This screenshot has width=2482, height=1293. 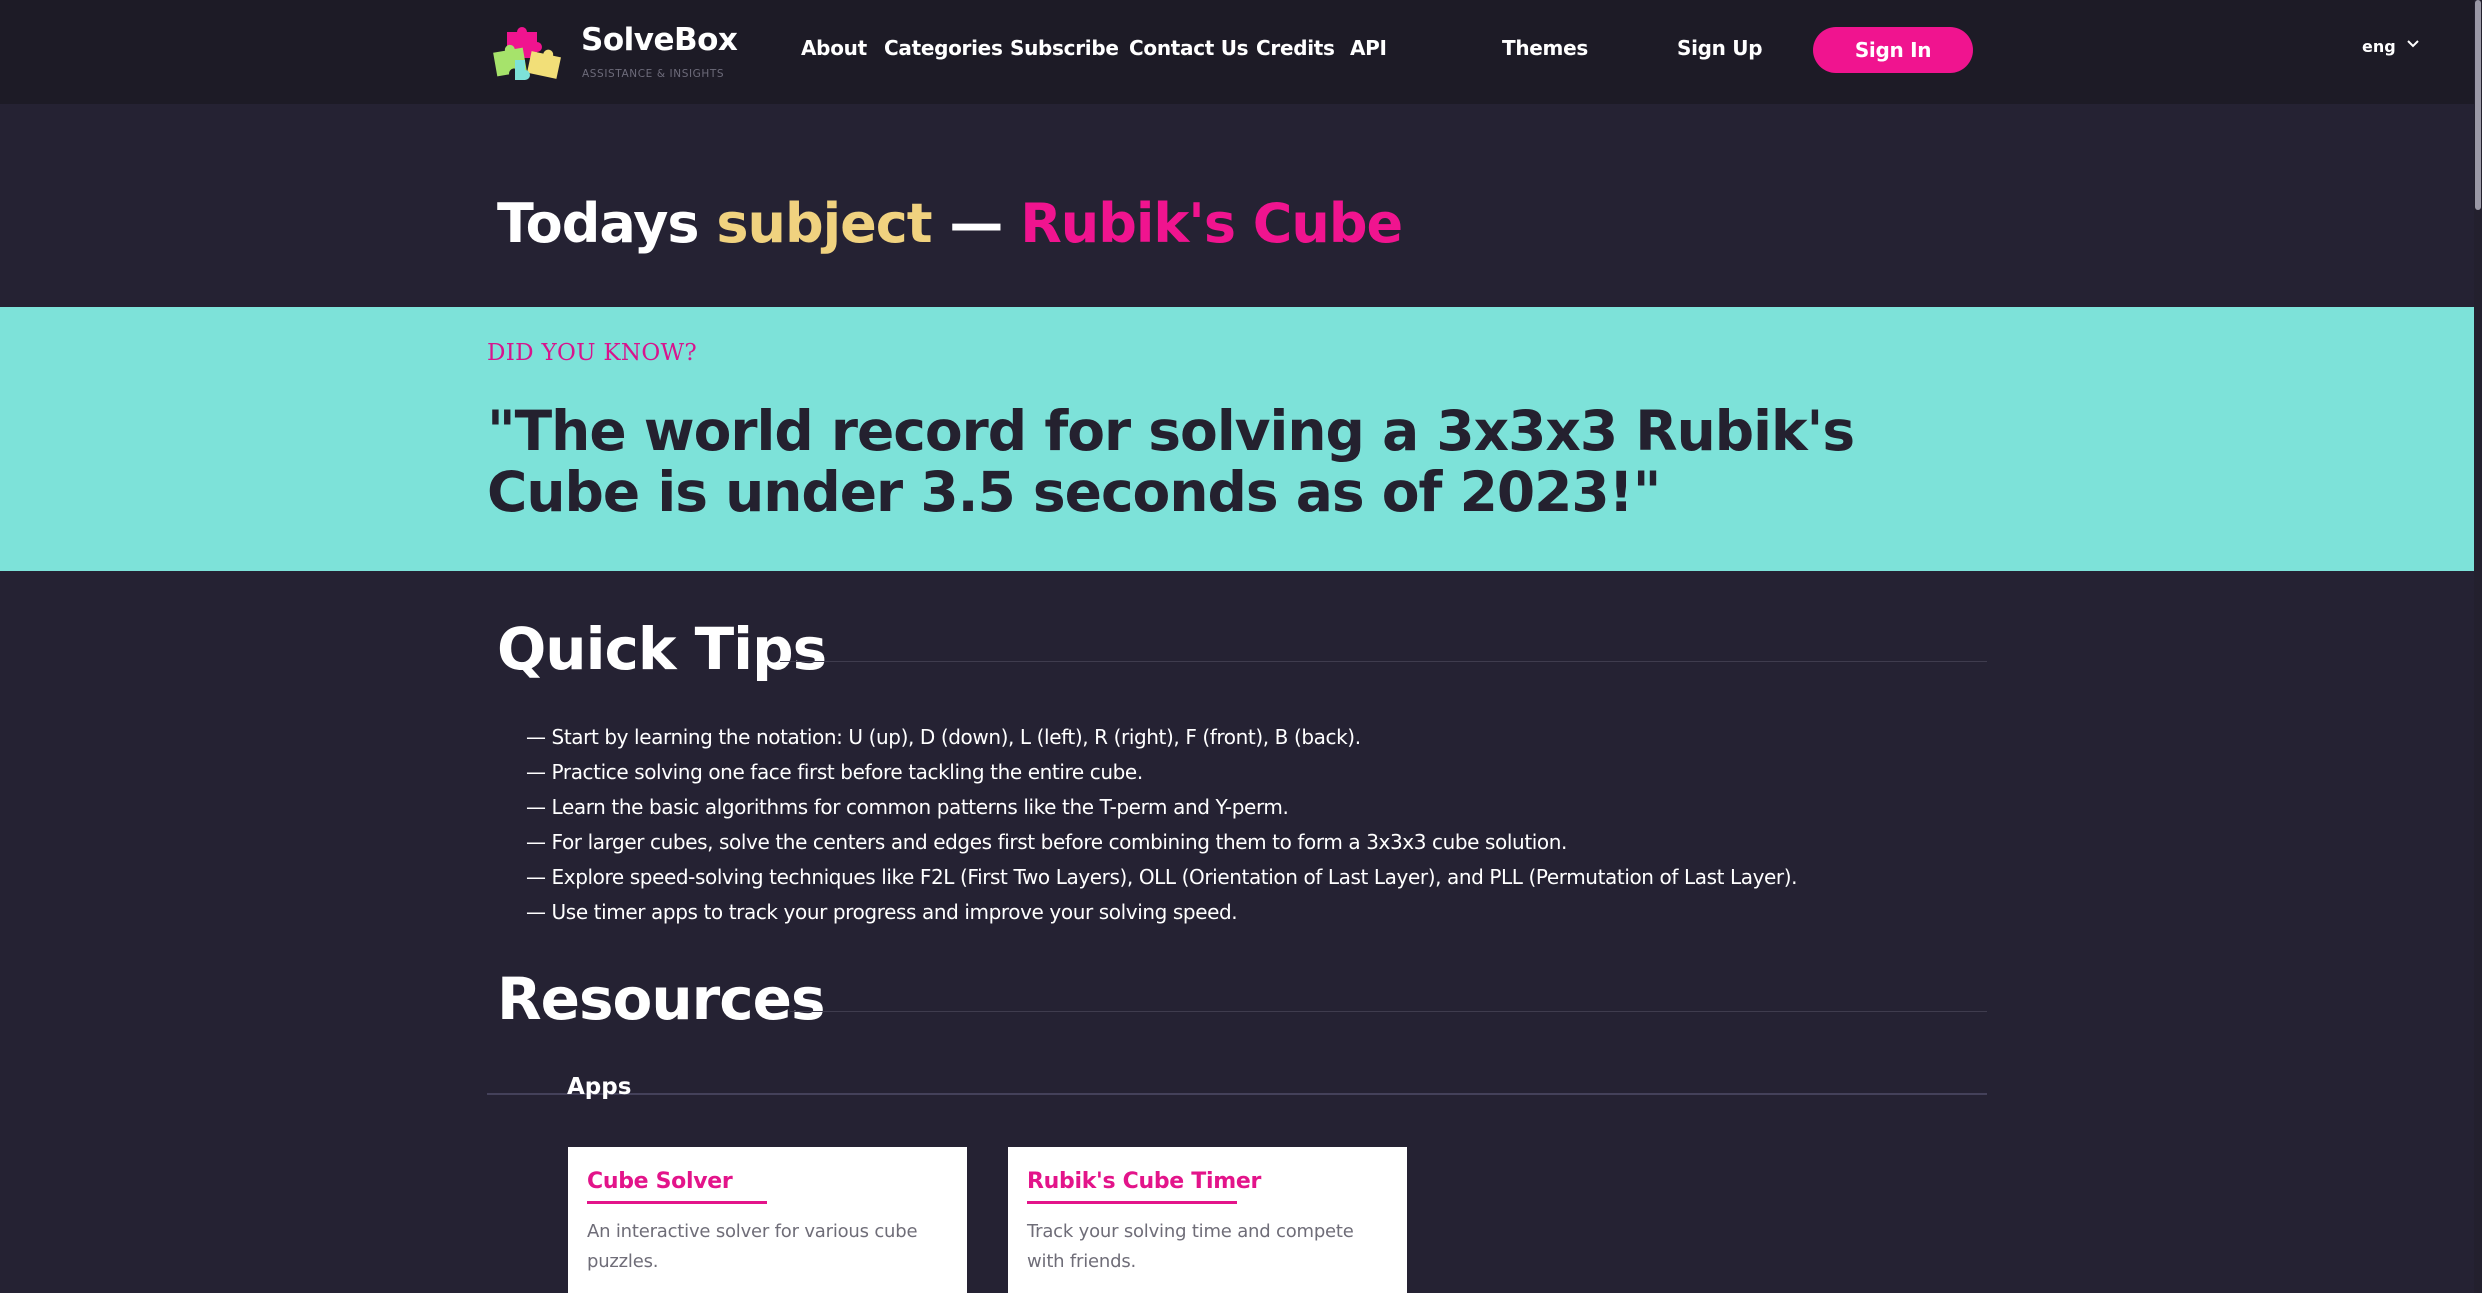 I want to click on quick-tips-divider, so click(x=1383, y=661).